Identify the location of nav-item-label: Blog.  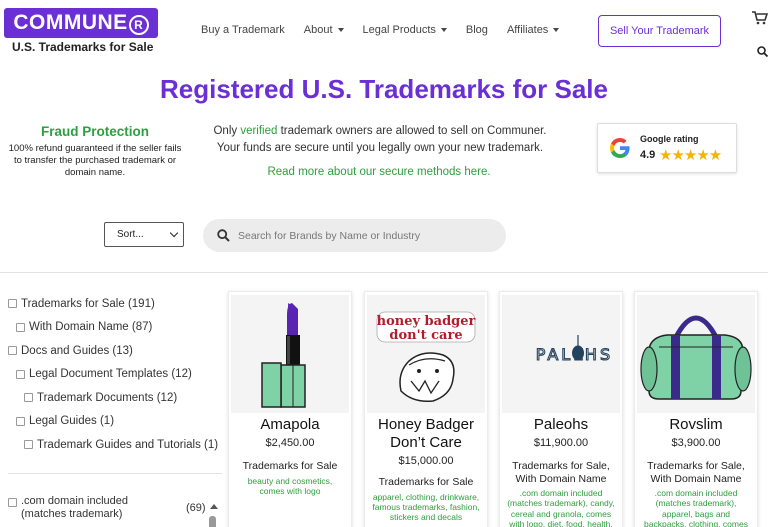
(476, 30).